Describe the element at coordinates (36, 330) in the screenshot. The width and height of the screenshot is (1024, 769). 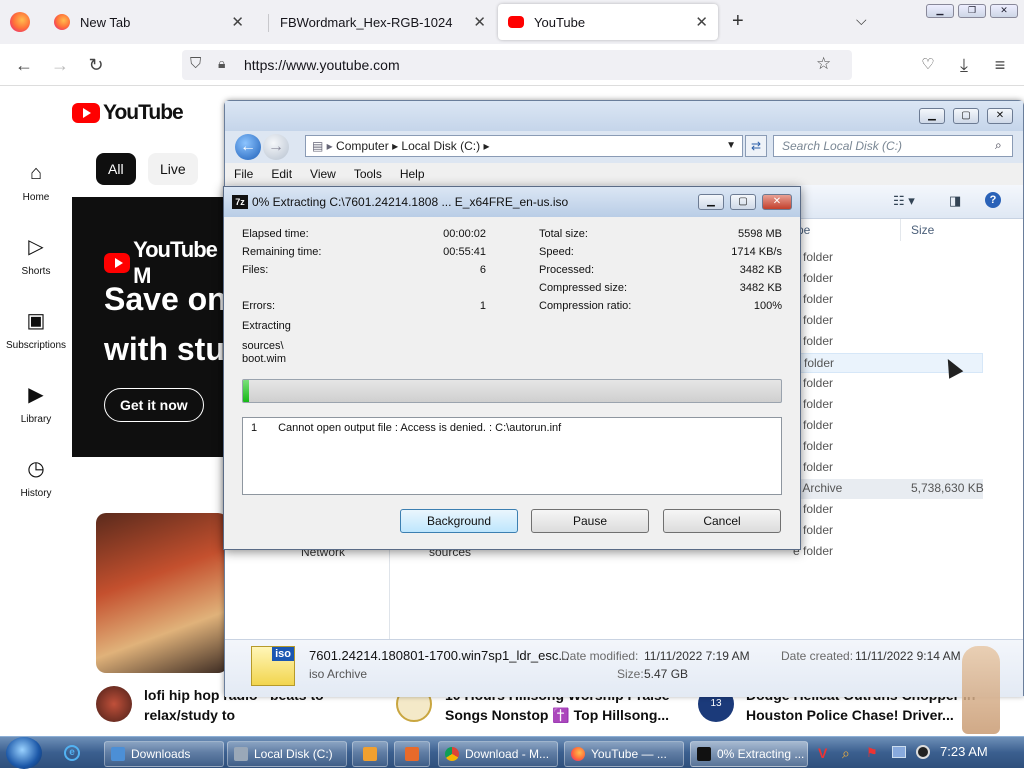
I see `sidebar-item-subscriptions: ▣ Subscriptions` at that location.